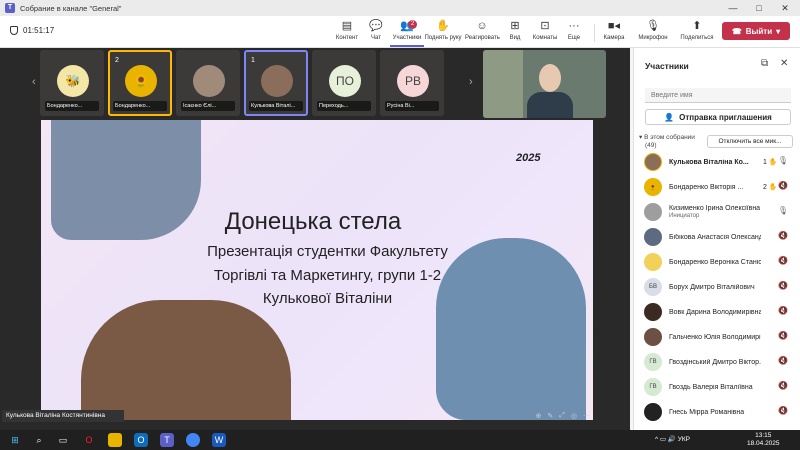  I want to click on leave-label: Выйти, so click(759, 31).